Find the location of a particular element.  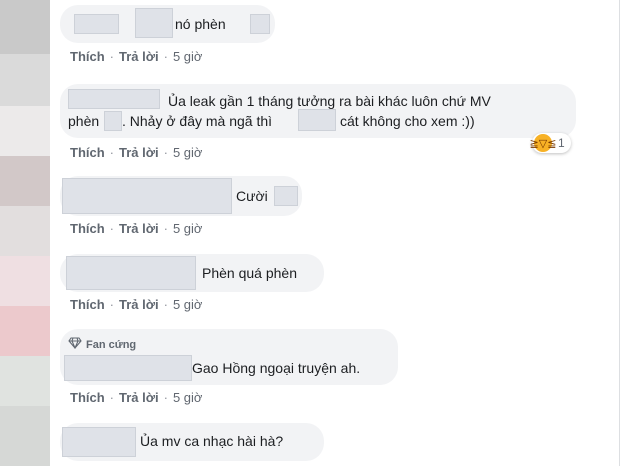

comment-bubble: Cười is located at coordinates (181, 196).